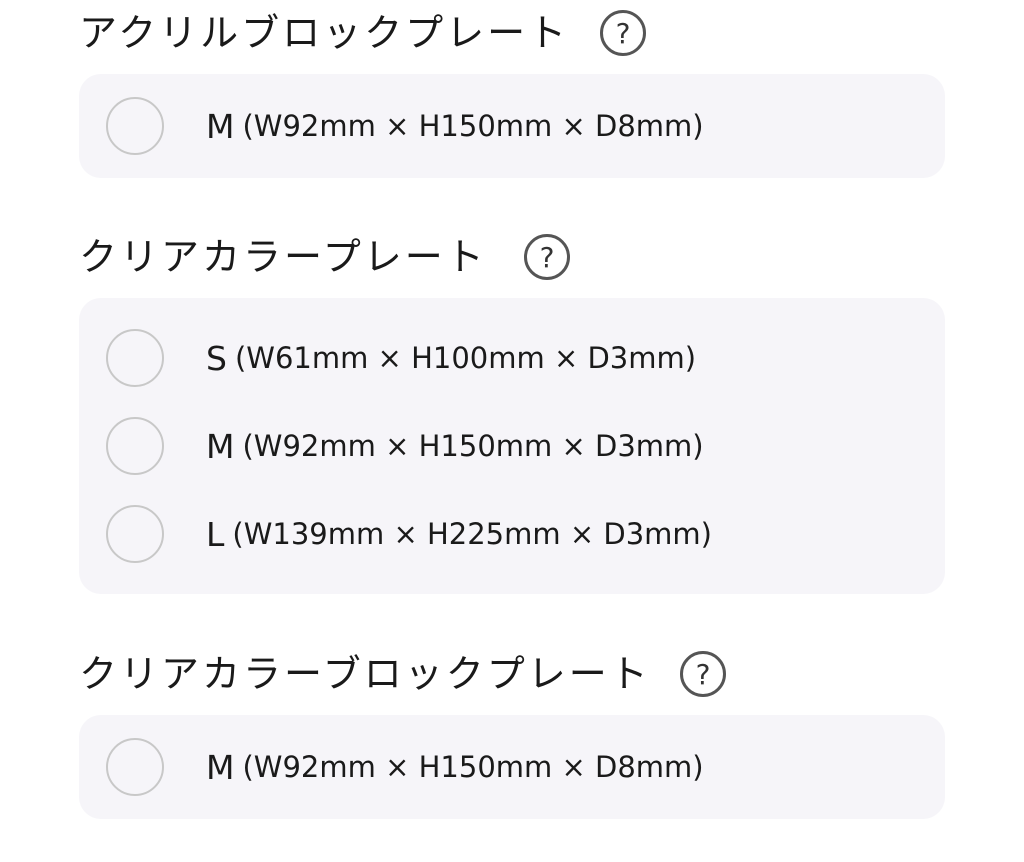  I want to click on option-clear-color-s: S (W61mm × H100mm × D3mm), so click(512, 358).